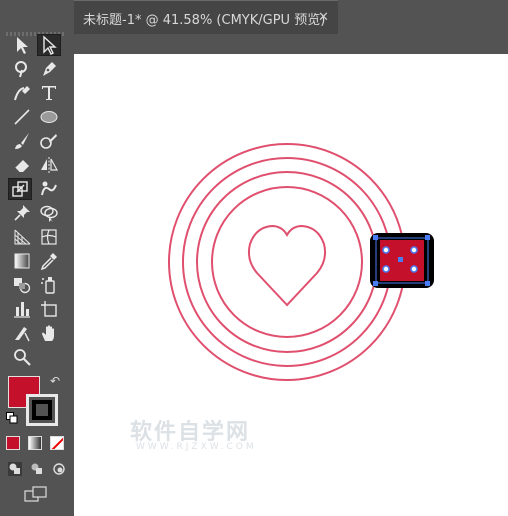  I want to click on mesh-tool, so click(49, 237).